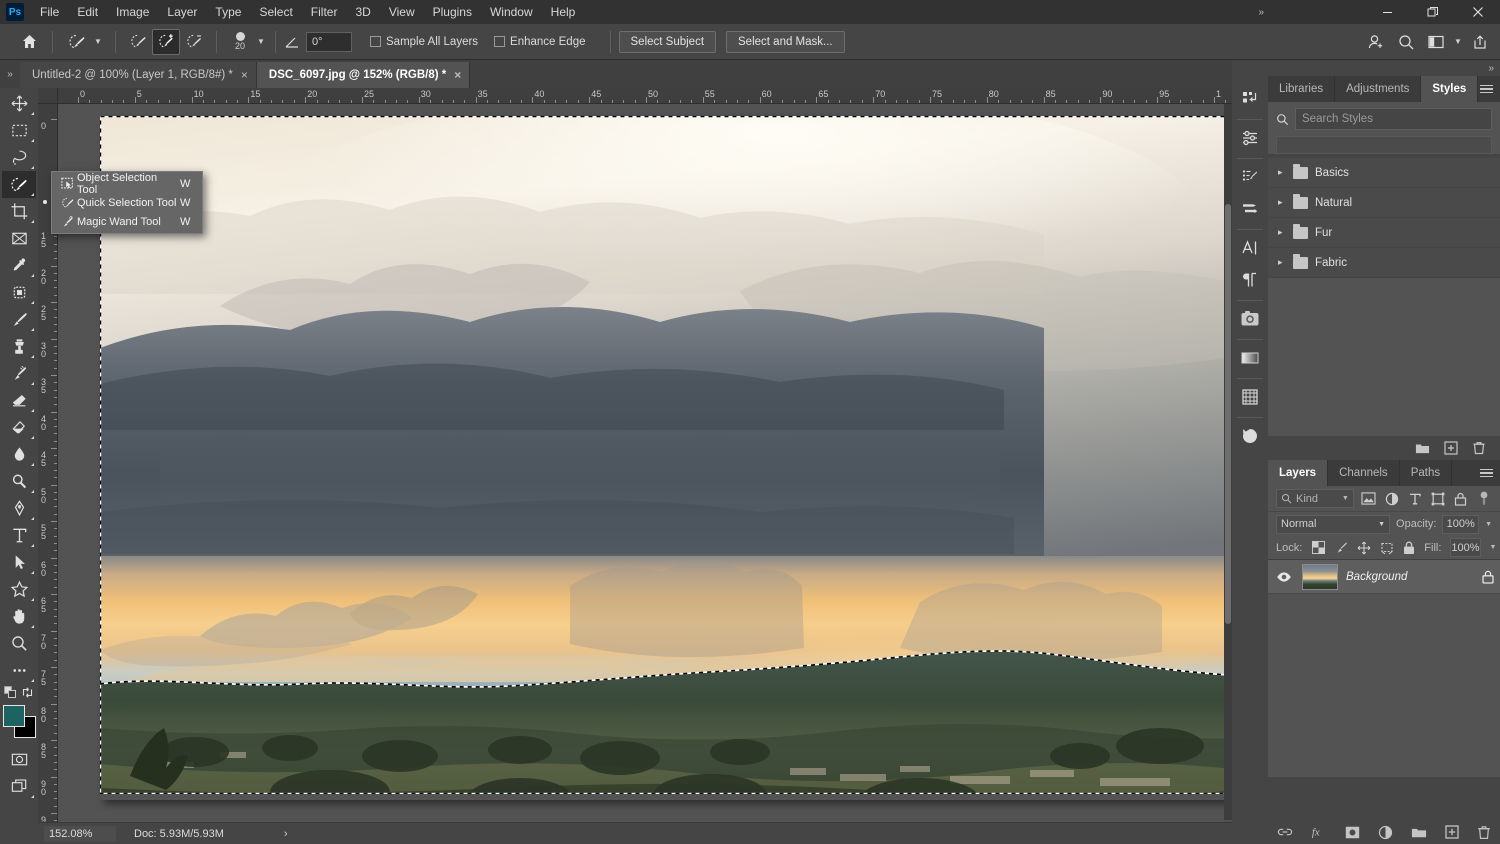 The width and height of the screenshot is (1500, 844). What do you see at coordinates (667, 41) in the screenshot?
I see `select-subject-button: Select Subject` at bounding box center [667, 41].